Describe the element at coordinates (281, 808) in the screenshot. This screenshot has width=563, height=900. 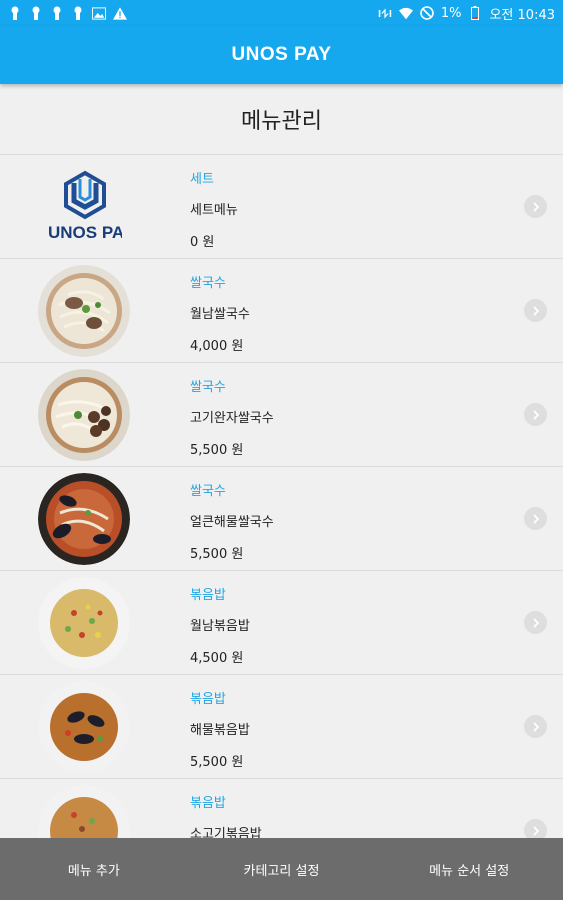
I see `menu-item: 볶음밥 소고기볶음밥` at that location.